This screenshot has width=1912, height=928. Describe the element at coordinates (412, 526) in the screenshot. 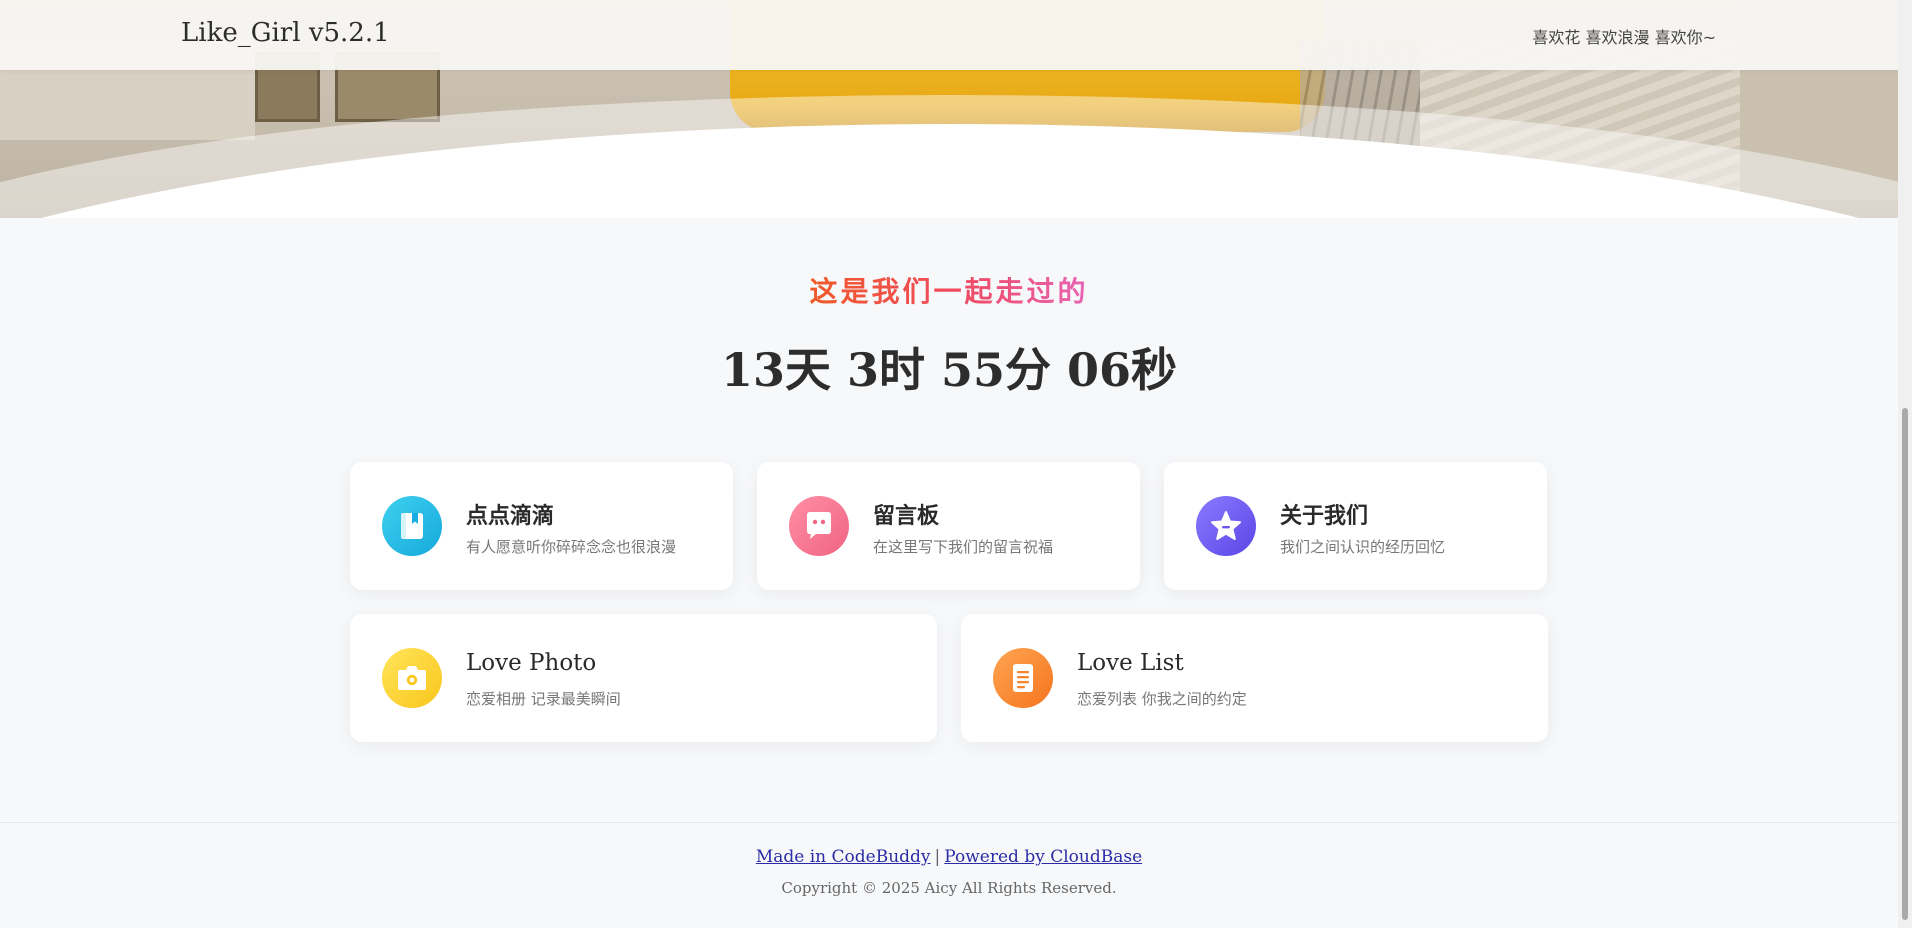

I see `notebook-icon` at that location.